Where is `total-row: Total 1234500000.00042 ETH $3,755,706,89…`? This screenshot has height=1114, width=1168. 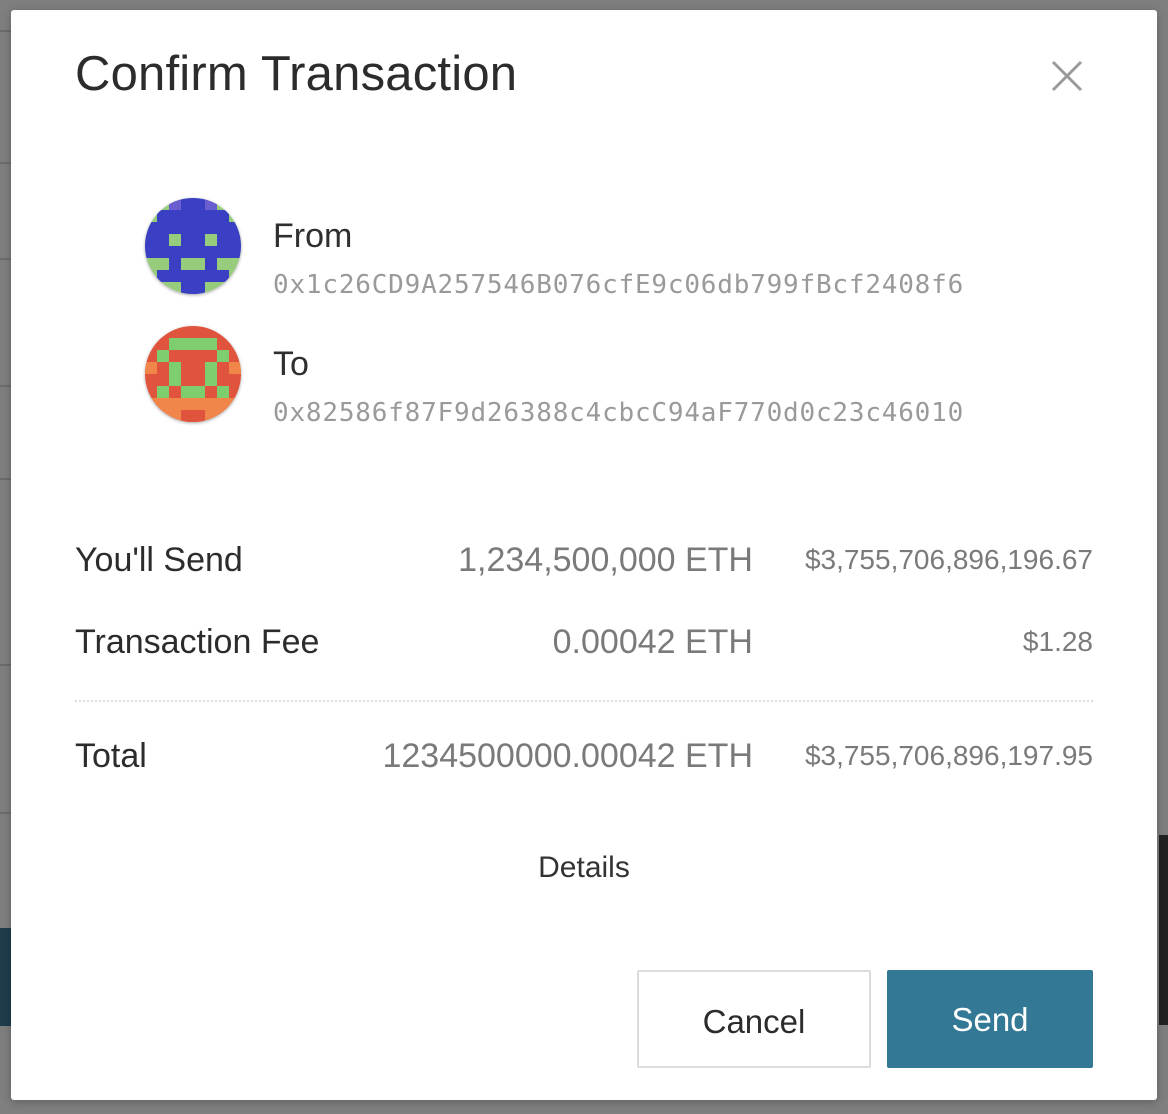 total-row: Total 1234500000.00042 ETH $3,755,706,89… is located at coordinates (584, 756).